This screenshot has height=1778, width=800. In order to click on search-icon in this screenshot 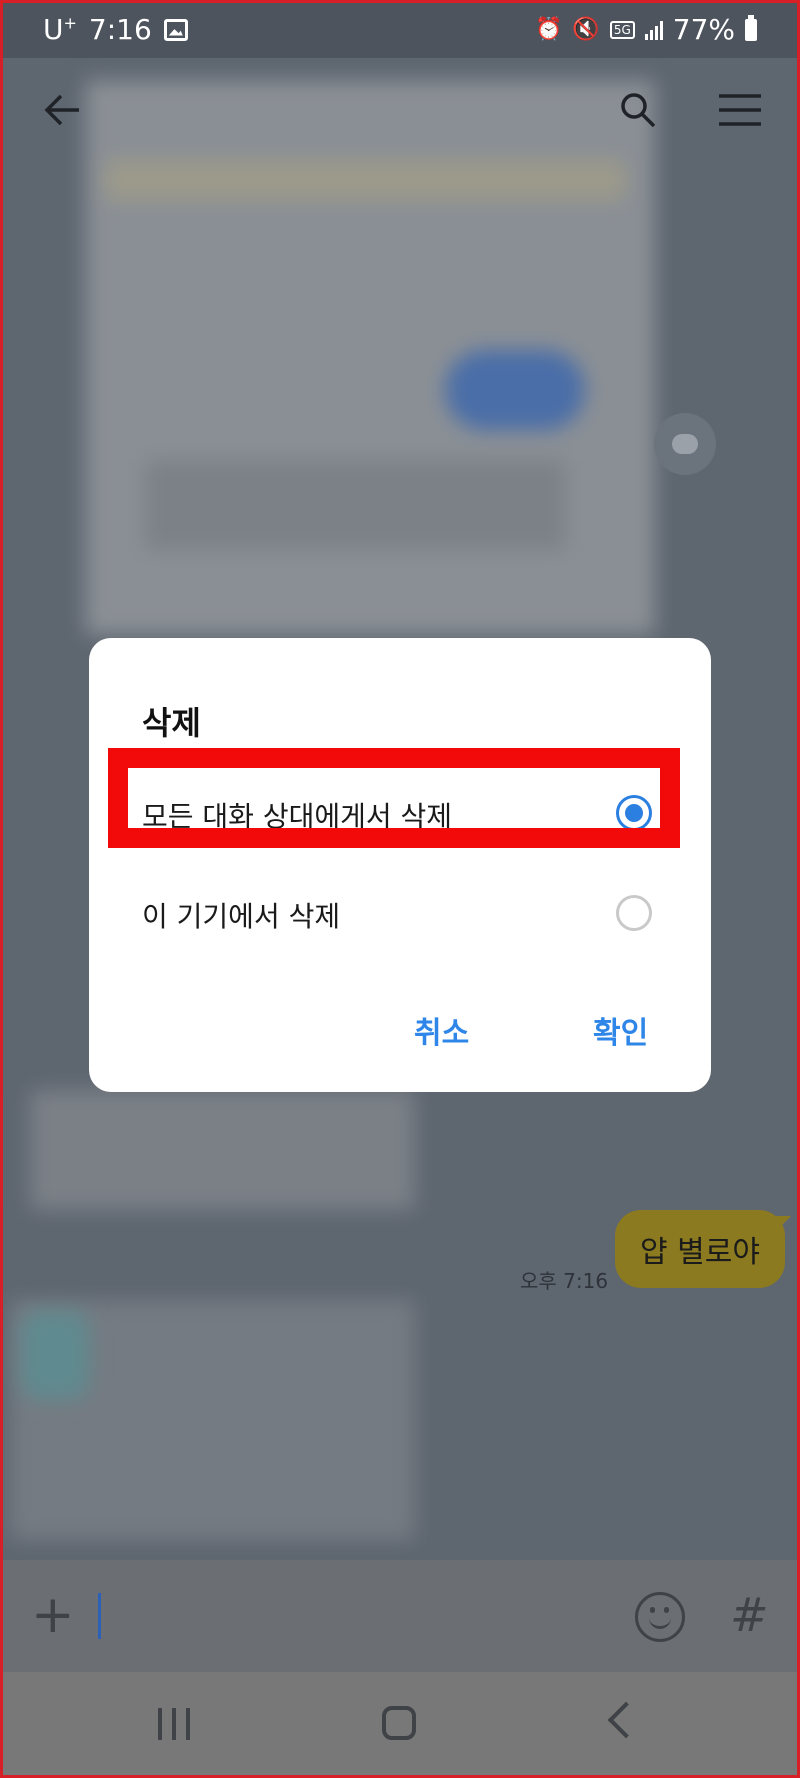, I will do `click(638, 110)`.